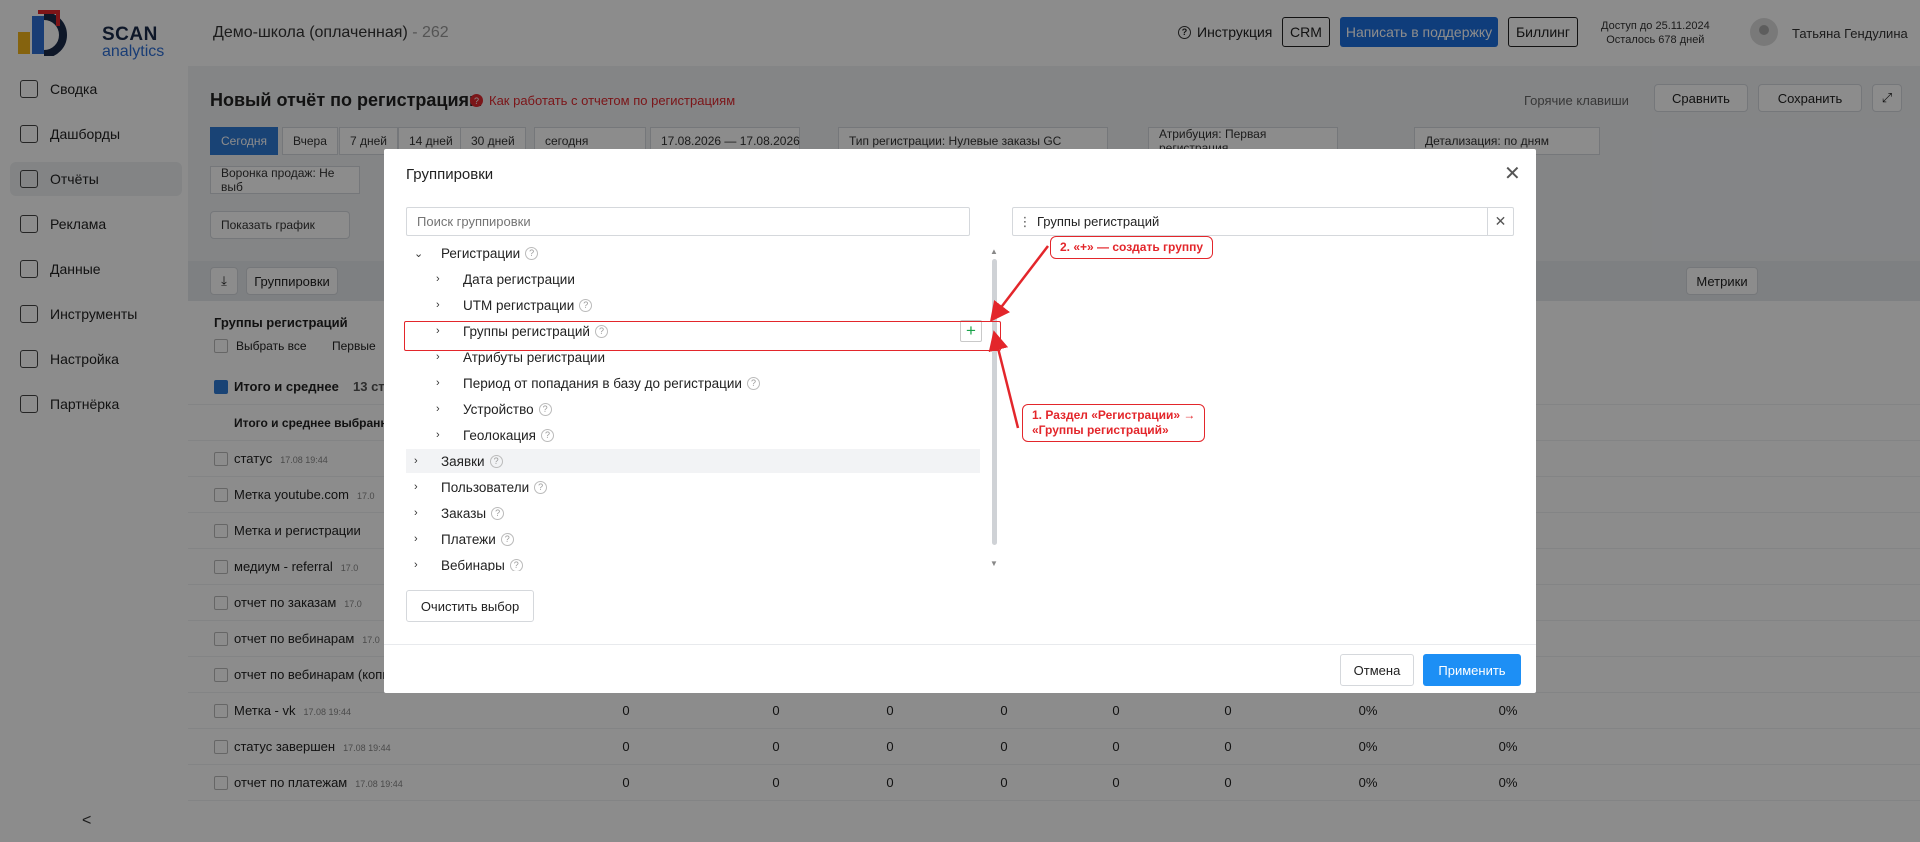 The width and height of the screenshot is (1920, 842). I want to click on tree-node-label: Заказы, so click(464, 513).